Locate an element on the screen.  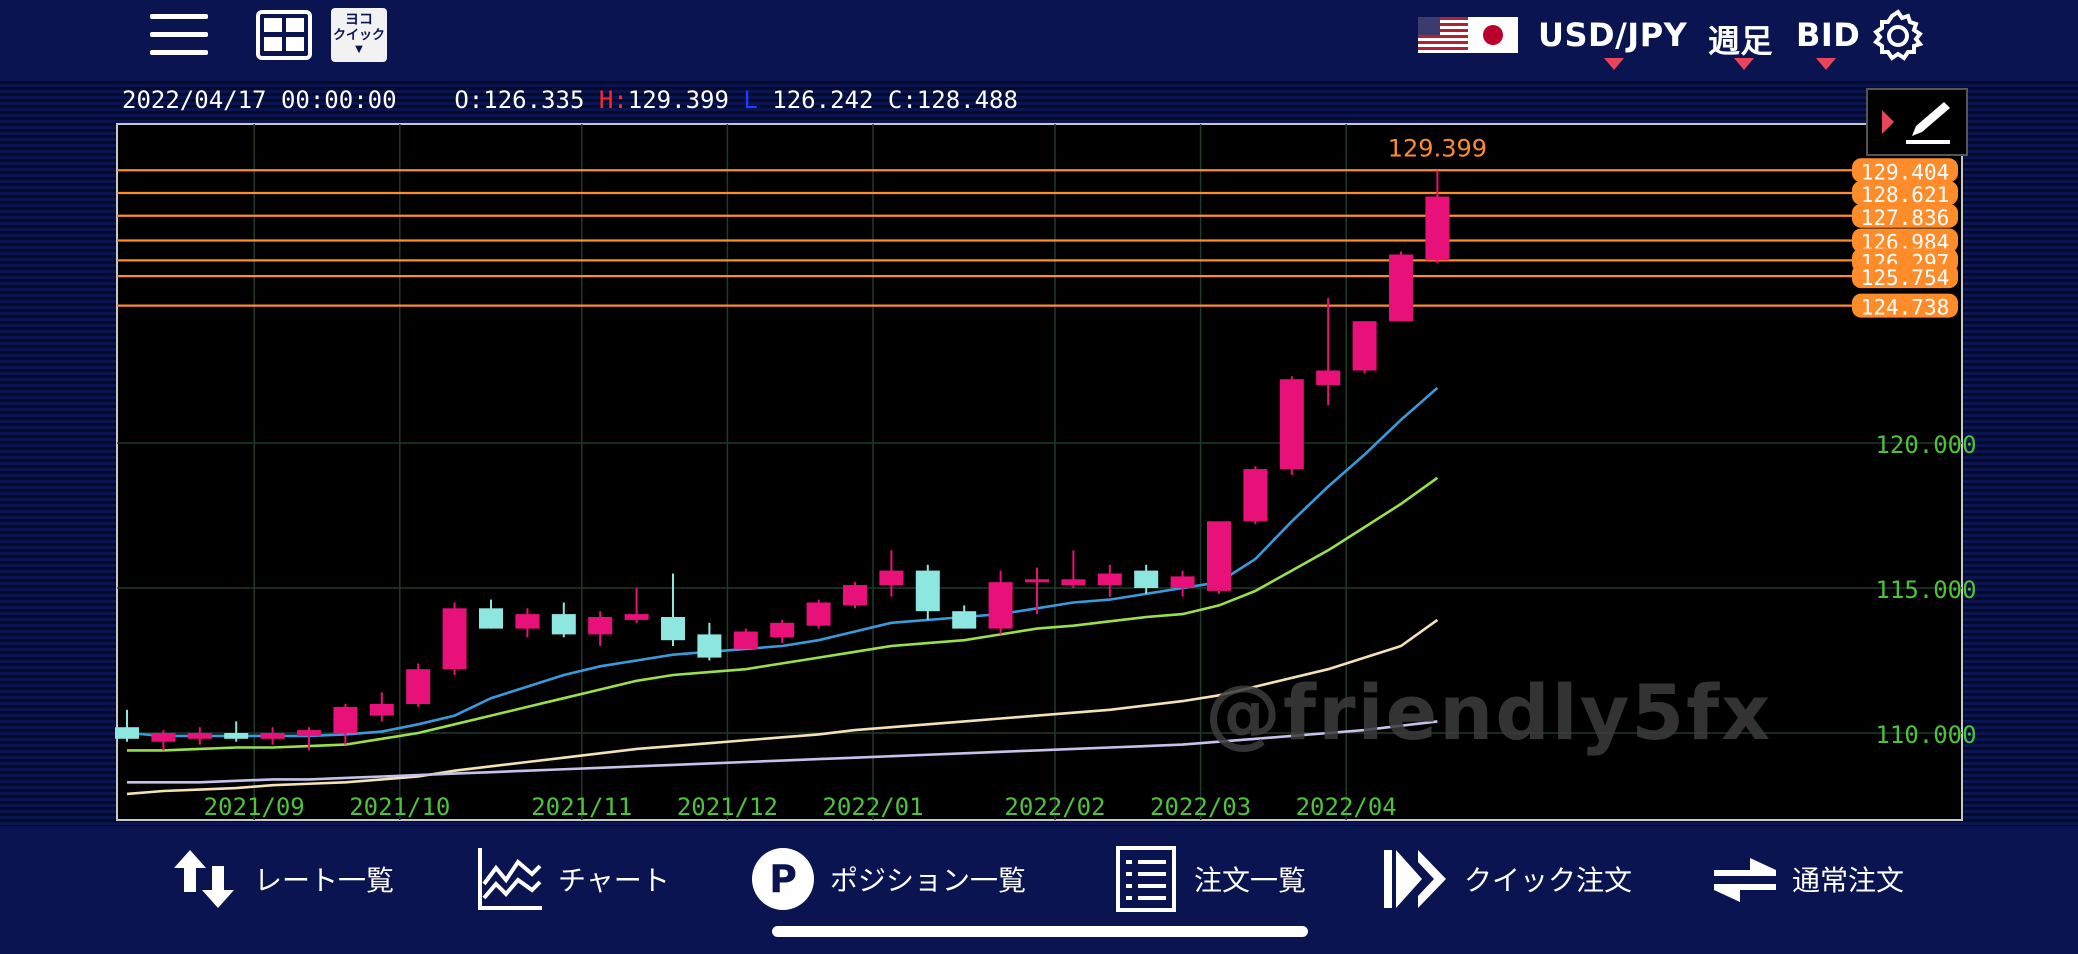
swap-arrows-icon is located at coordinates (1745, 879).